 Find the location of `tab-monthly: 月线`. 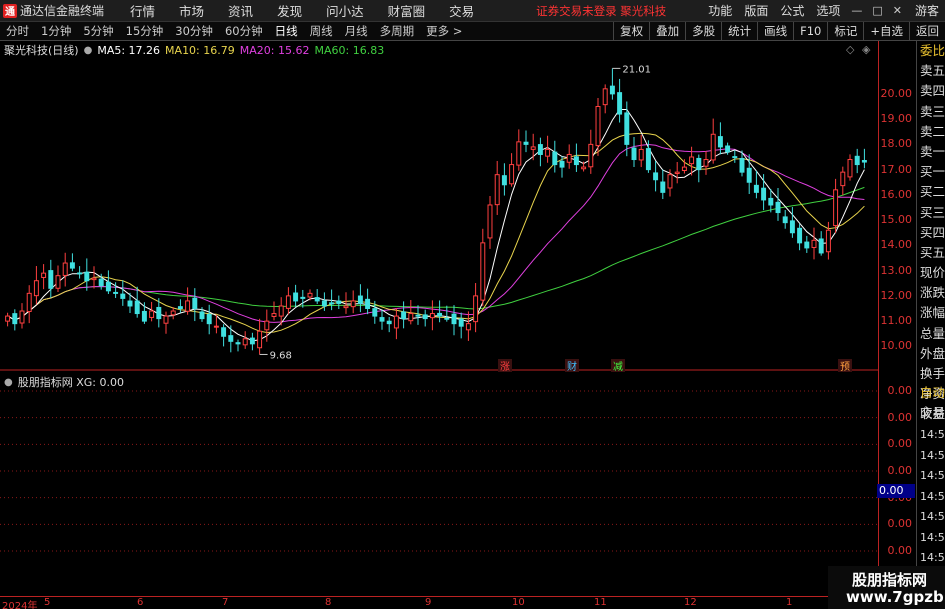

tab-monthly: 月线 is located at coordinates (356, 31).